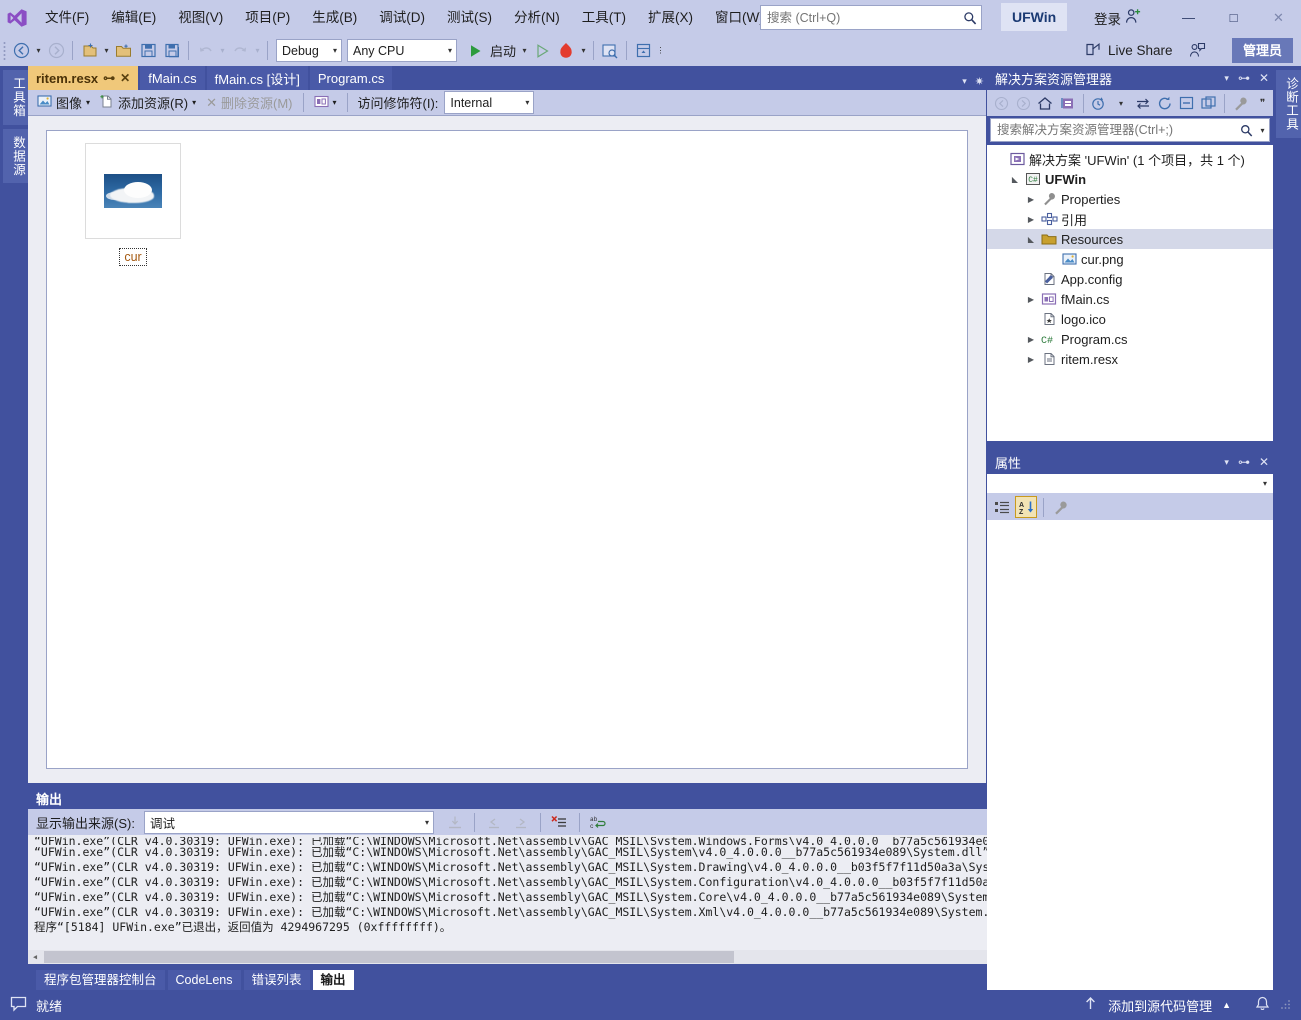  Describe the element at coordinates (4, 50) in the screenshot. I see `toolbar-grip` at that location.